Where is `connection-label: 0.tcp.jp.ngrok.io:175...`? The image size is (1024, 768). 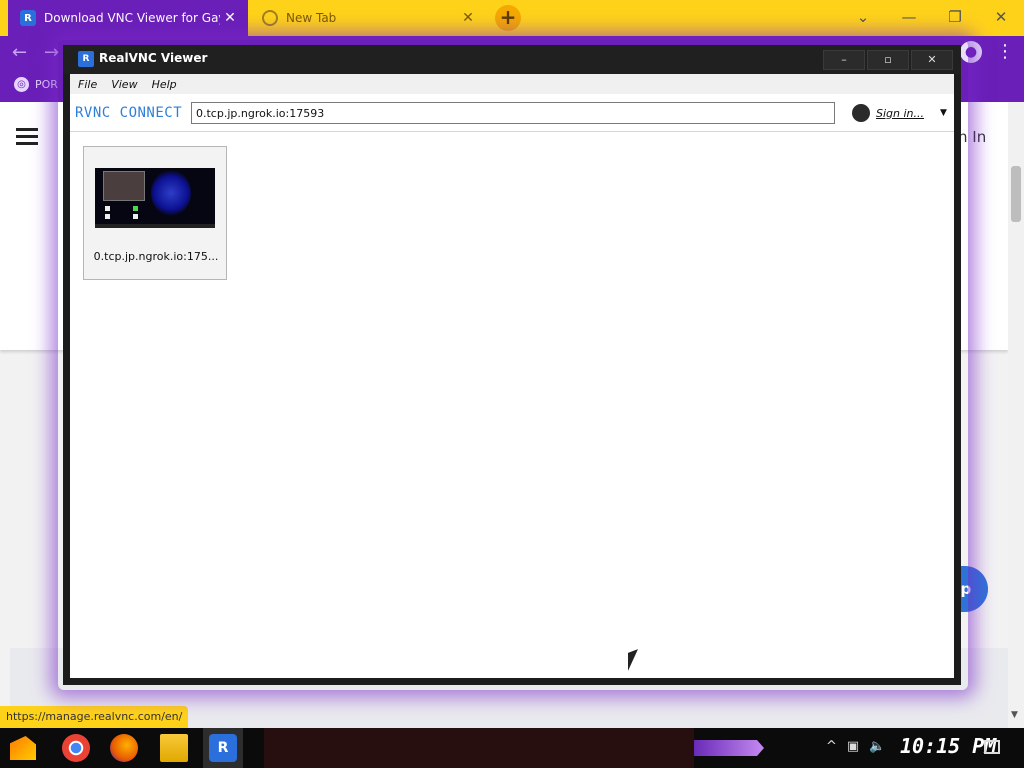 connection-label: 0.tcp.jp.ngrok.io:175... is located at coordinates (156, 256).